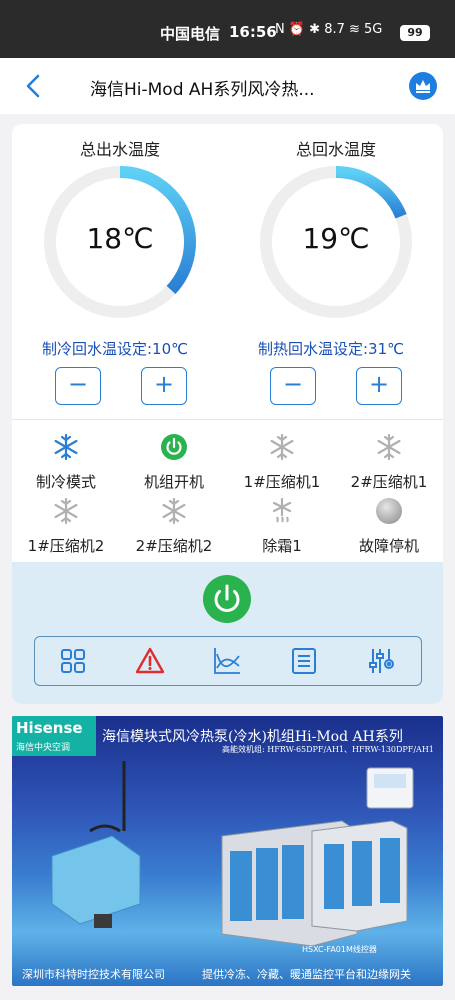 This screenshot has height=1000, width=455. Describe the element at coordinates (190, 34) in the screenshot. I see `carrier-name: 中国电信` at that location.